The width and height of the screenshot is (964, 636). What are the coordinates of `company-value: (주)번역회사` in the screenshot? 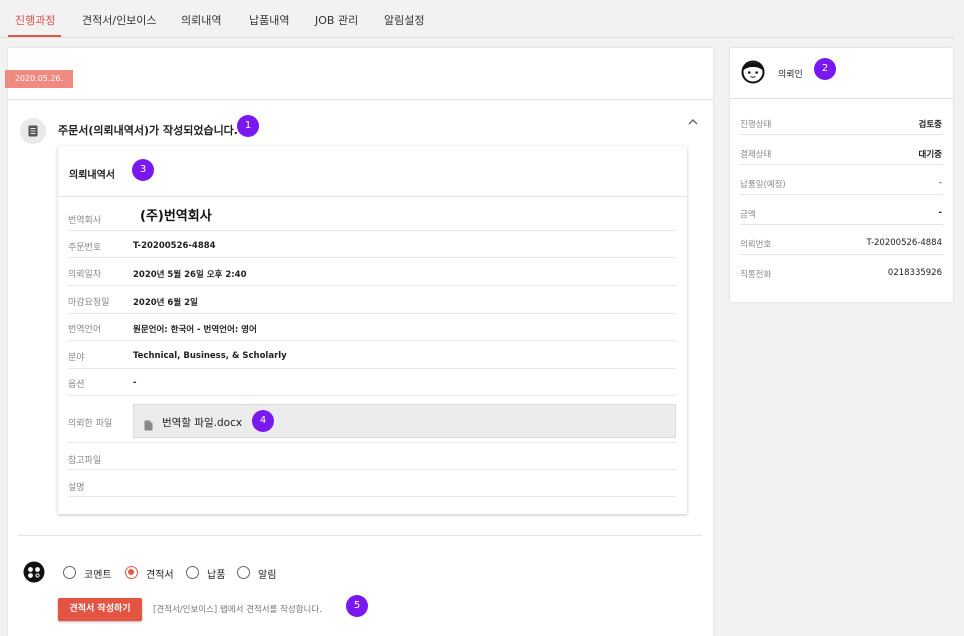 It's located at (176, 216).